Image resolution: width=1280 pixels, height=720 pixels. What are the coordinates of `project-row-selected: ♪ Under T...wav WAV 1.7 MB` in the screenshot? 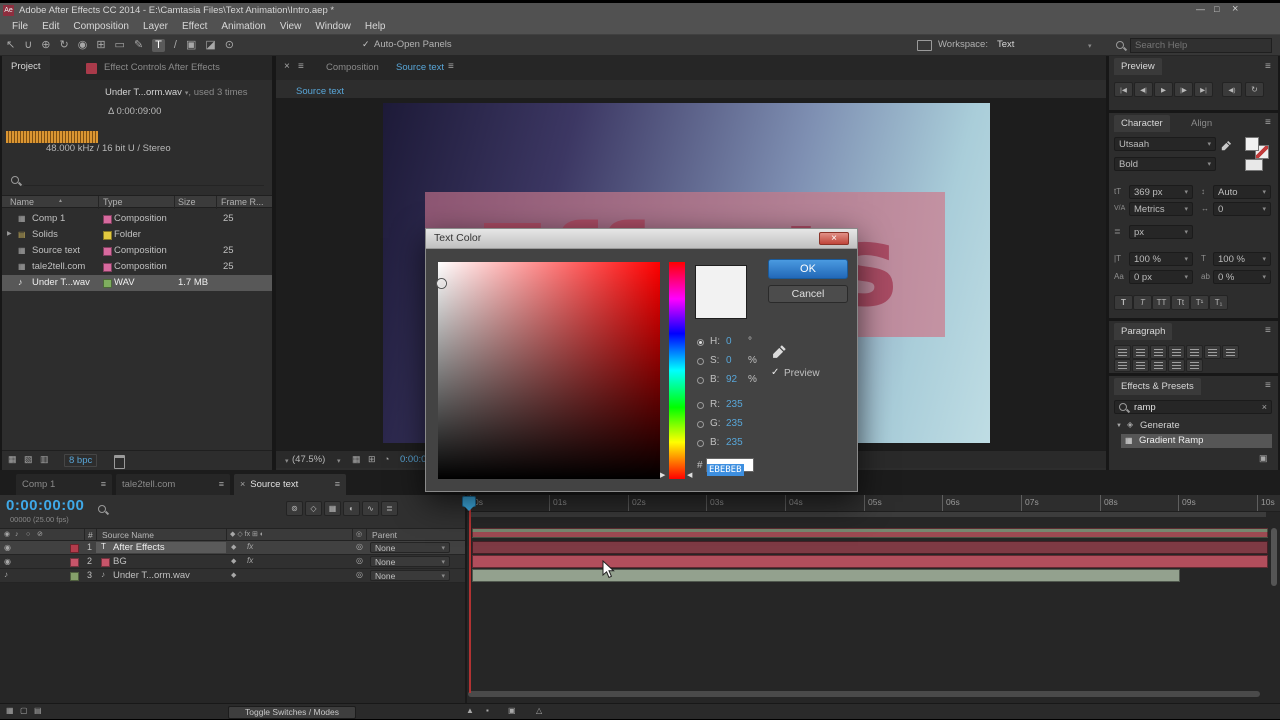 It's located at (137, 283).